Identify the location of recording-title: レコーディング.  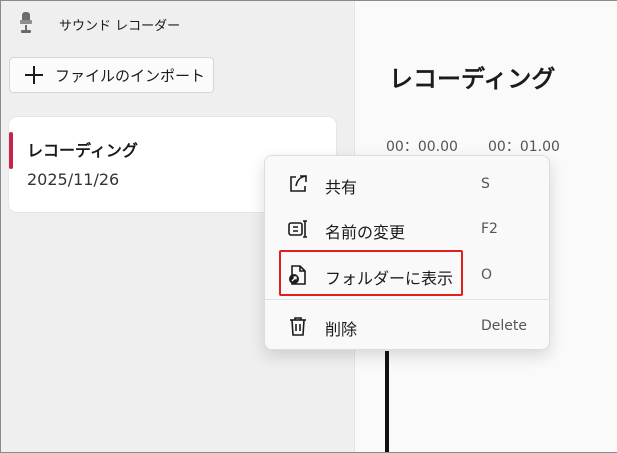
(472, 79).